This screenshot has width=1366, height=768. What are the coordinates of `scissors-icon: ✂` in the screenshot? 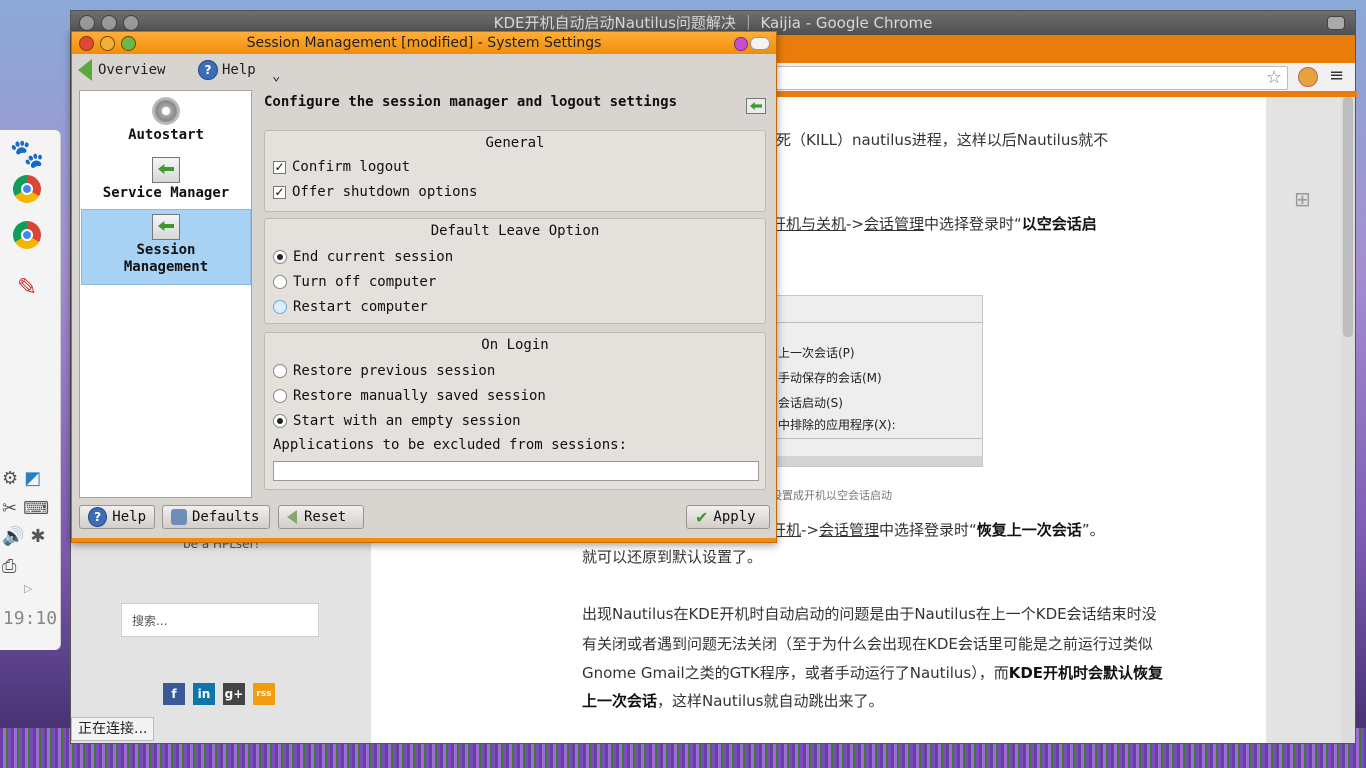 It's located at (9, 508).